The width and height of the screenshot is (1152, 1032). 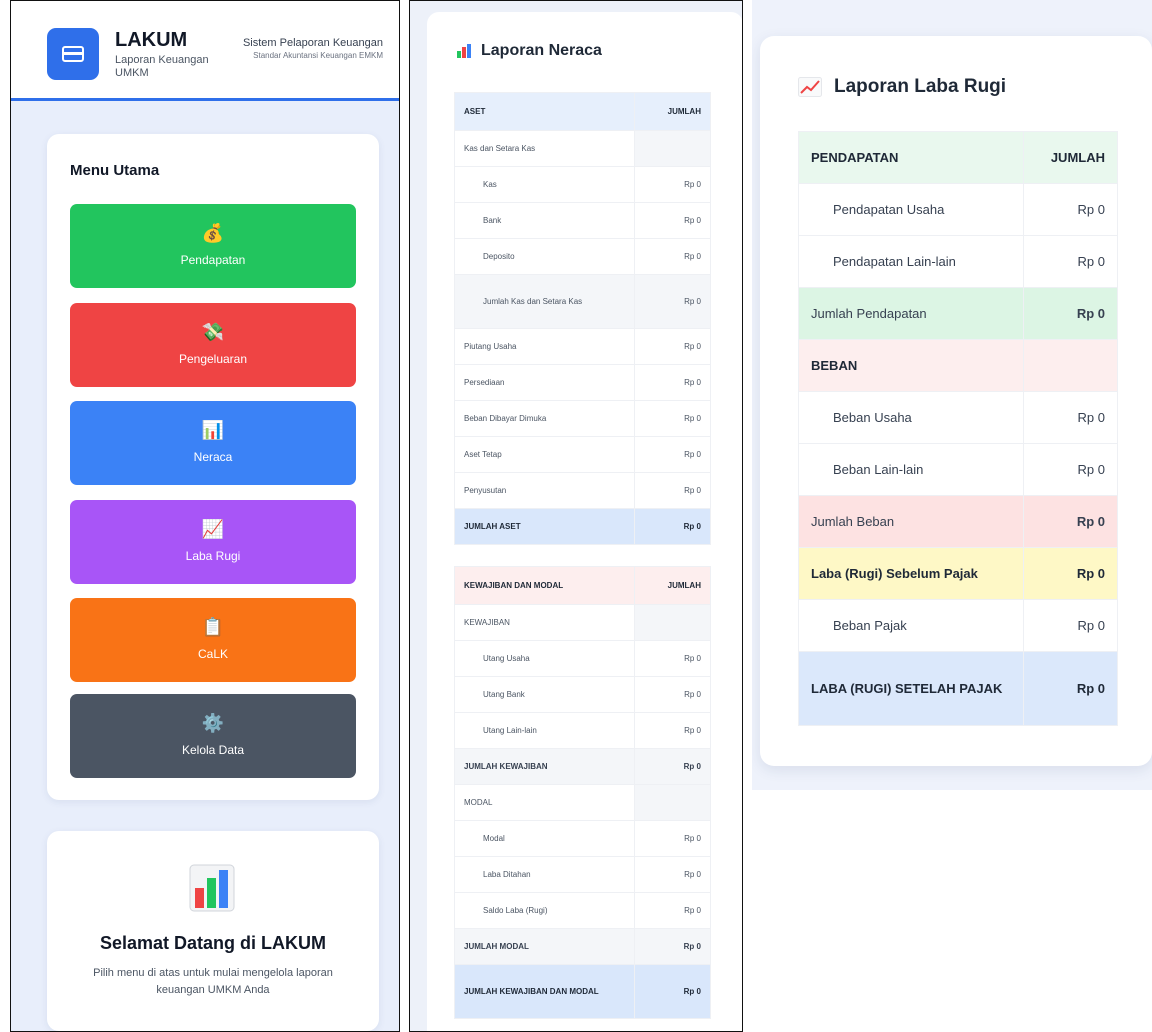 I want to click on menu-button-pengeluaran: 💸 Pengeluaran, so click(x=213, y=345).